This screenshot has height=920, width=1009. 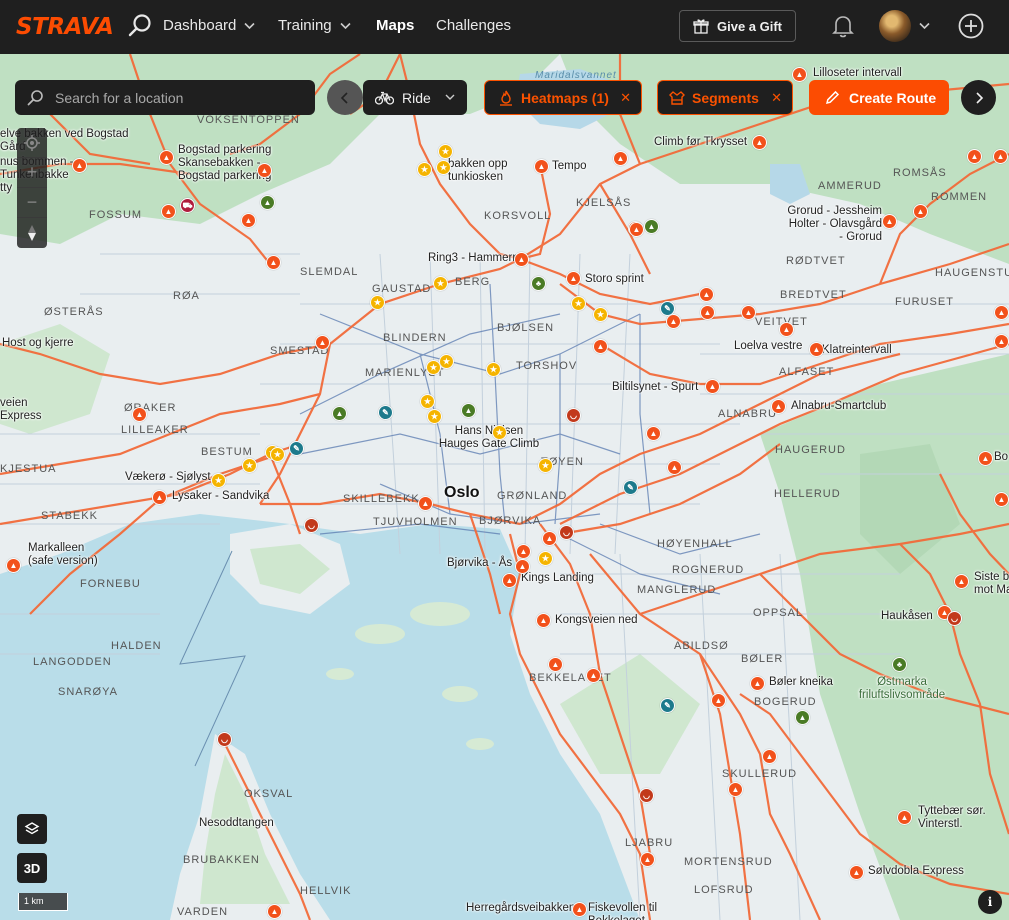 I want to click on segment-label: Ring3 - Hammern, so click(x=473, y=258).